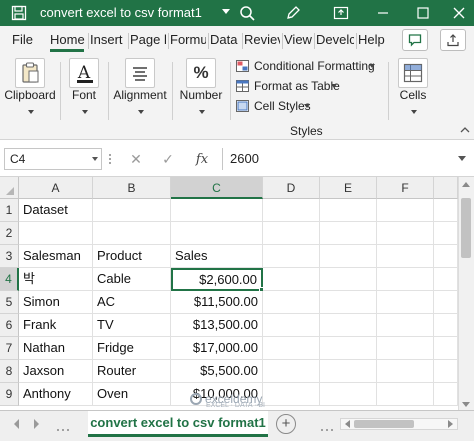 Image resolution: width=474 pixels, height=441 pixels. I want to click on row-header-7: 7, so click(9, 348).